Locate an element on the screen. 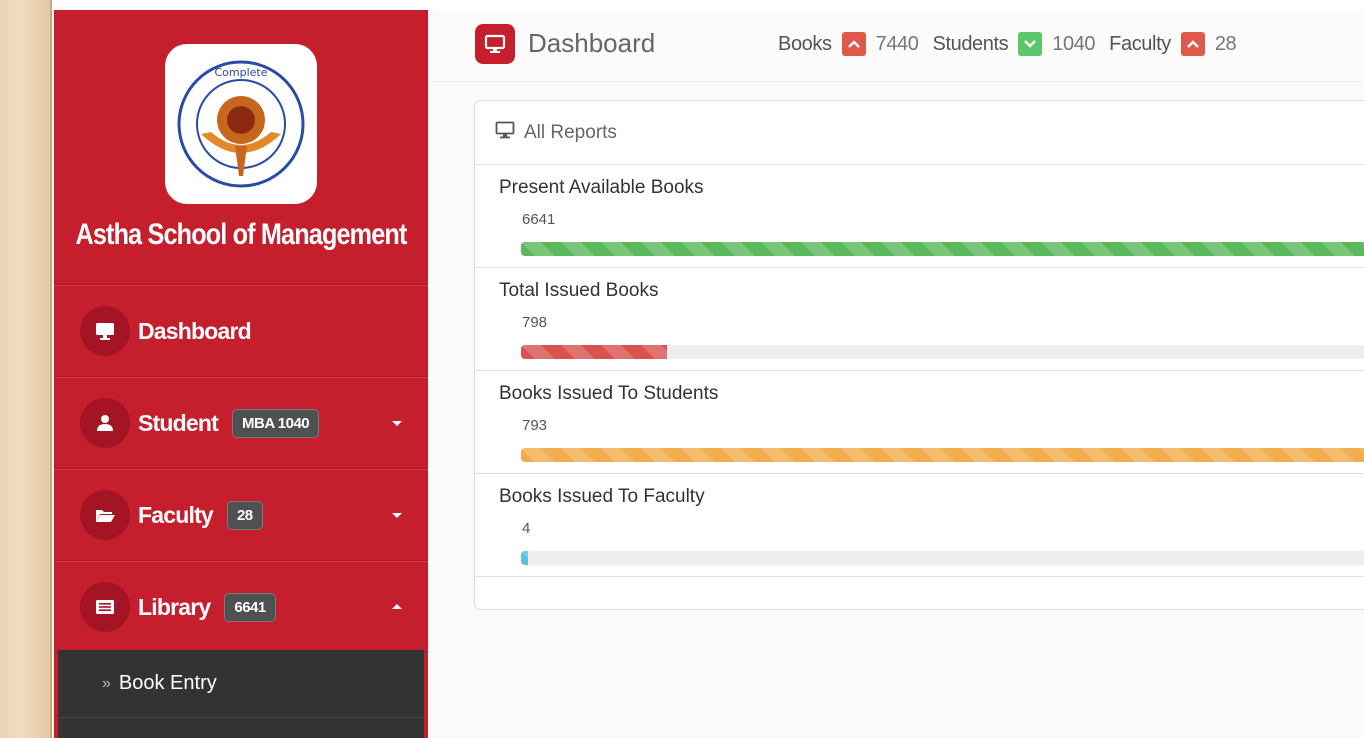 The width and height of the screenshot is (1364, 738). stat-value-students: 1040 is located at coordinates (1074, 43).